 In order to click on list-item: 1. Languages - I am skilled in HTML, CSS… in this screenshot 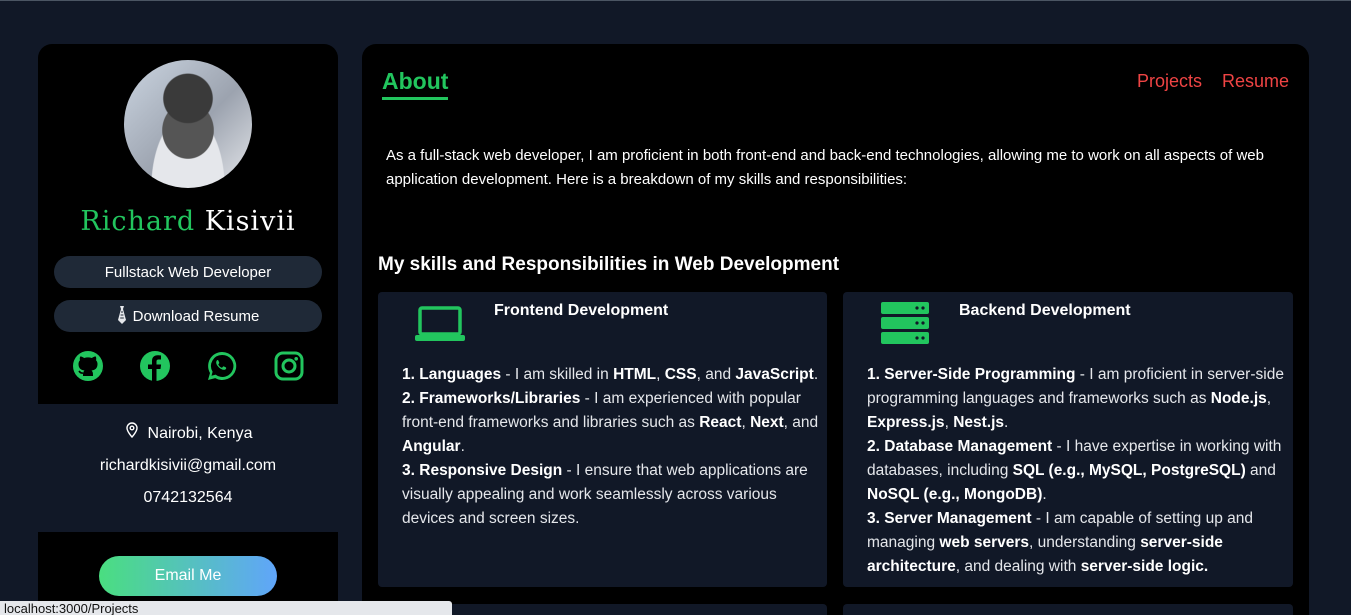, I will do `click(610, 374)`.